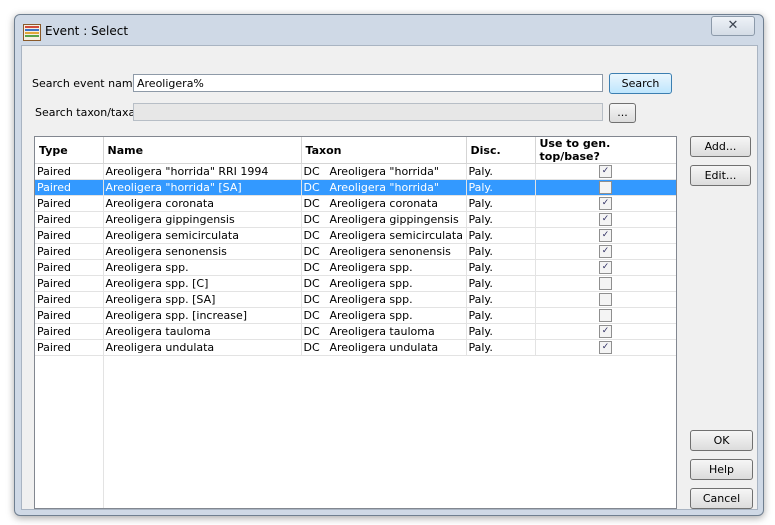 This screenshot has height=525, width=775. I want to click on cell-name: Areoligera coronata, so click(202, 203).